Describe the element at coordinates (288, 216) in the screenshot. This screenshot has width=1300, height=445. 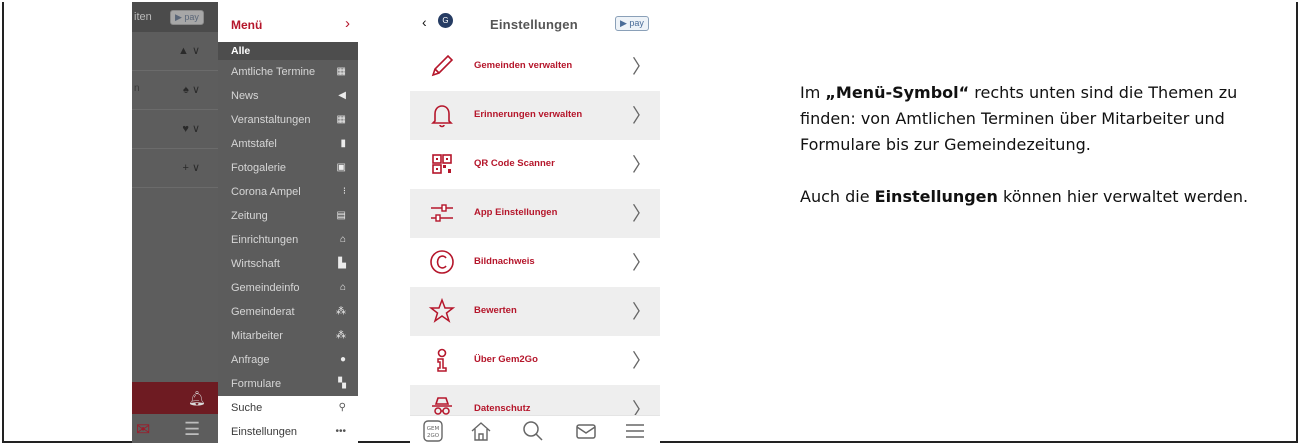
I see `menu-item-zeitung: Zeitung ▤` at that location.